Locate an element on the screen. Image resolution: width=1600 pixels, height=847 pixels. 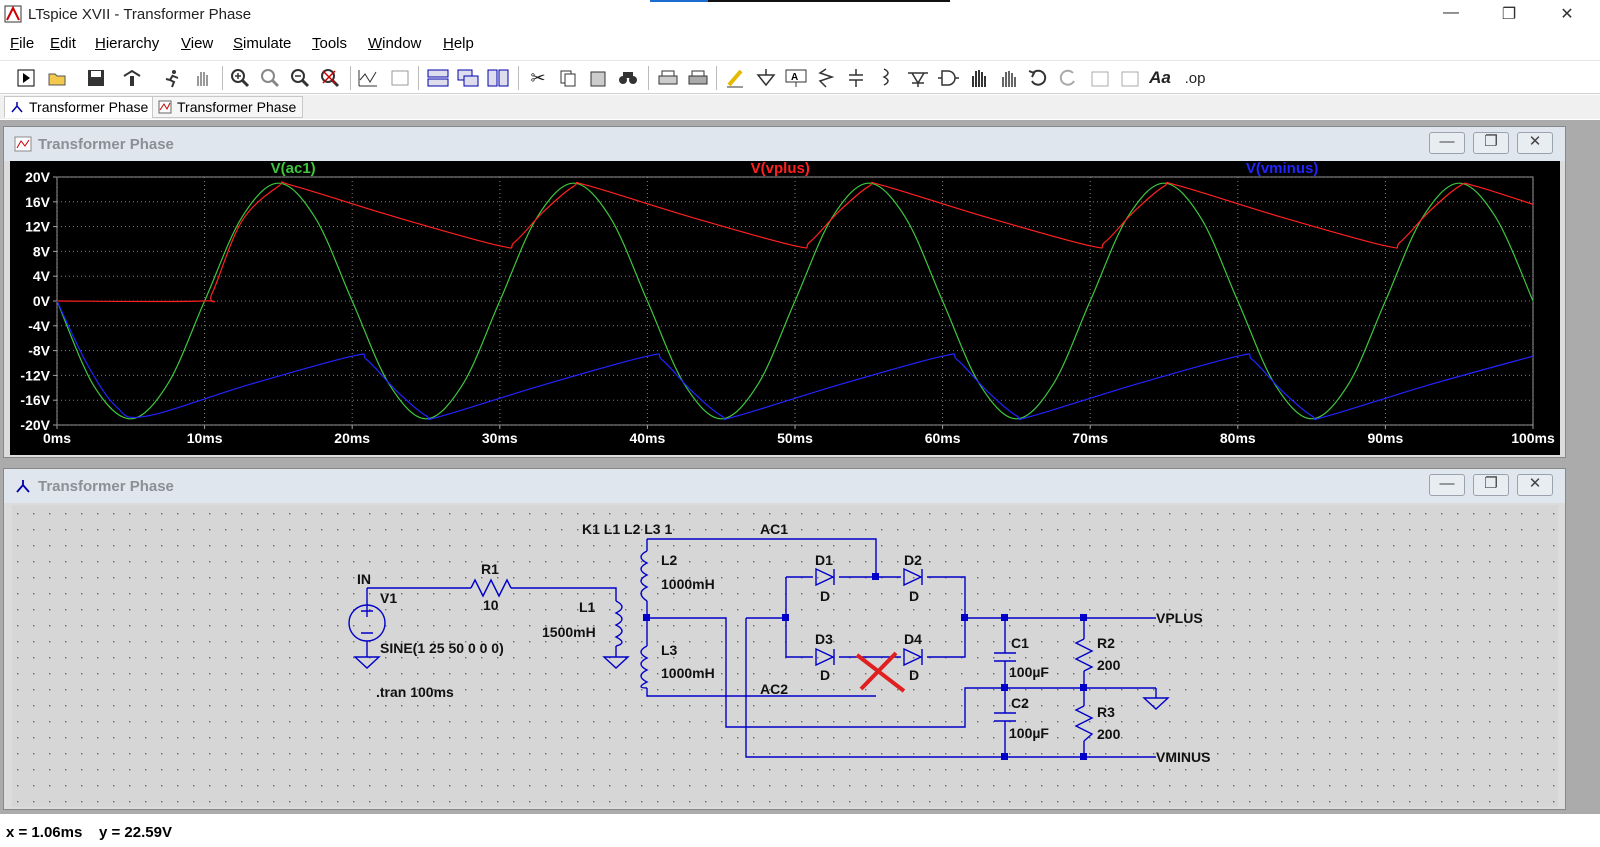
print-icon is located at coordinates (668, 78).